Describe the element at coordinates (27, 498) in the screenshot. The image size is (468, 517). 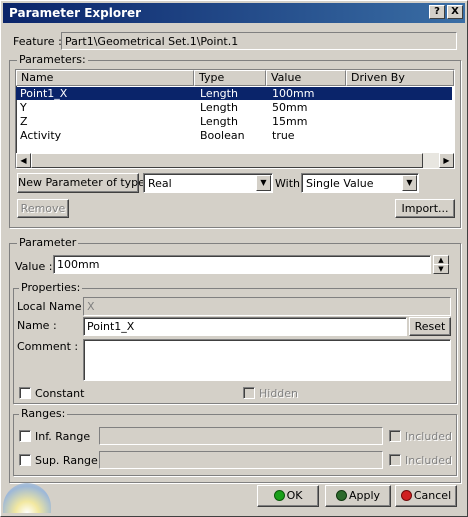
I see `catia-logo-icon` at that location.